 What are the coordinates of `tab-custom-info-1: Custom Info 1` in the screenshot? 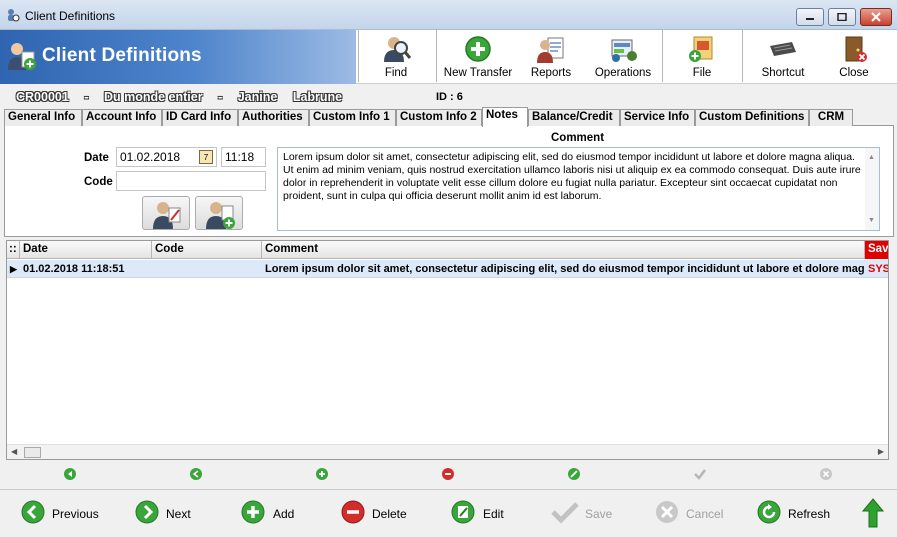 It's located at (352, 117).